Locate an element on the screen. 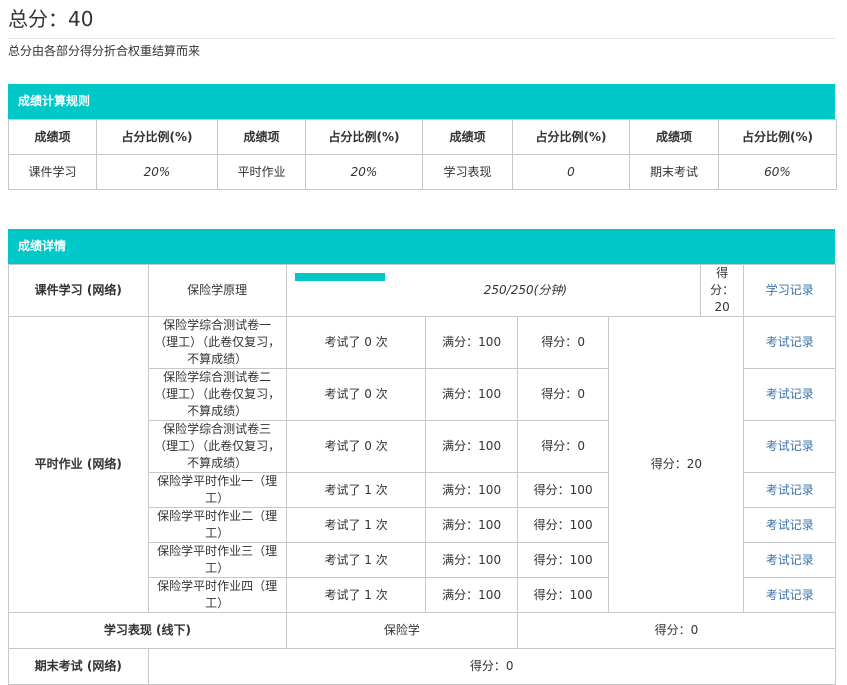  homework-name: 保险学综合测试卷一（理工）（此卷仅复习，不算成绩） is located at coordinates (217, 342).